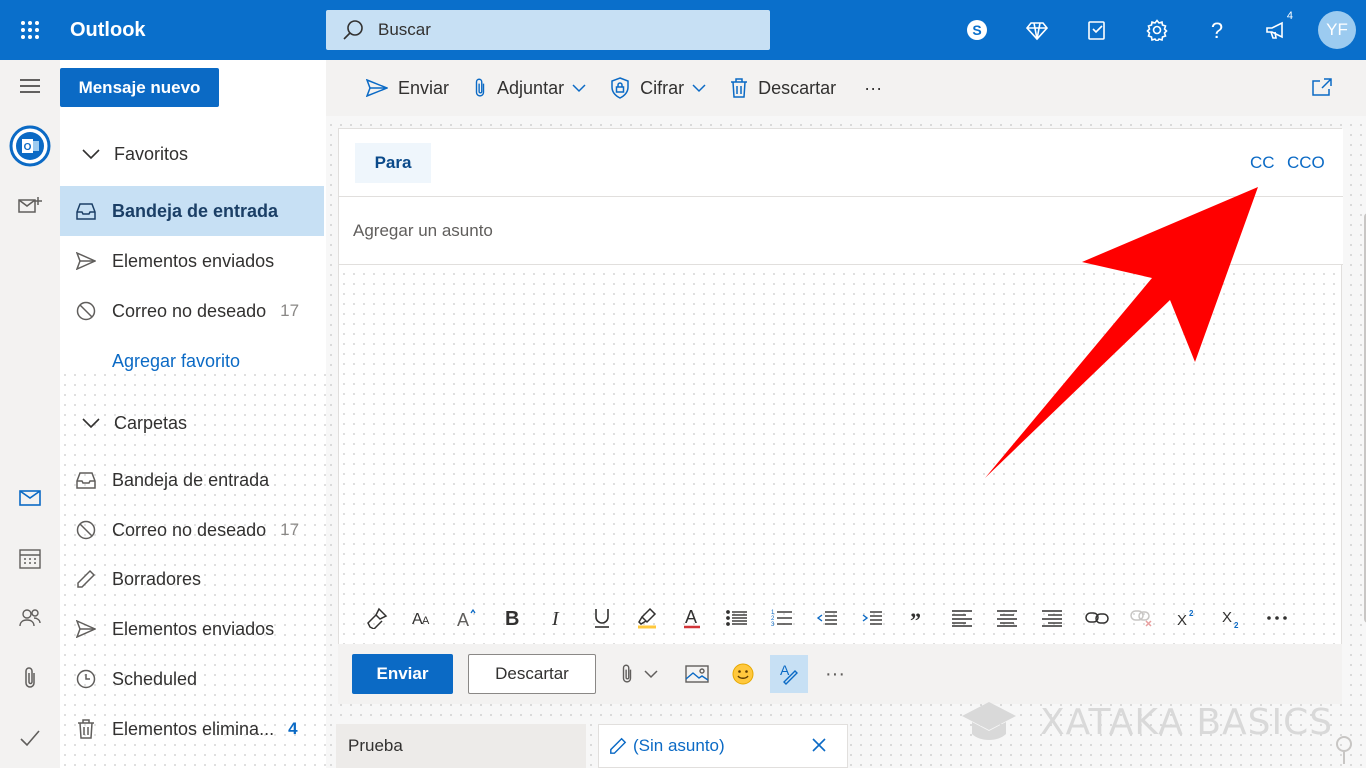 This screenshot has width=1366, height=768. Describe the element at coordinates (797, 87) in the screenshot. I see `toolbar-discard-label: Descartar` at that location.